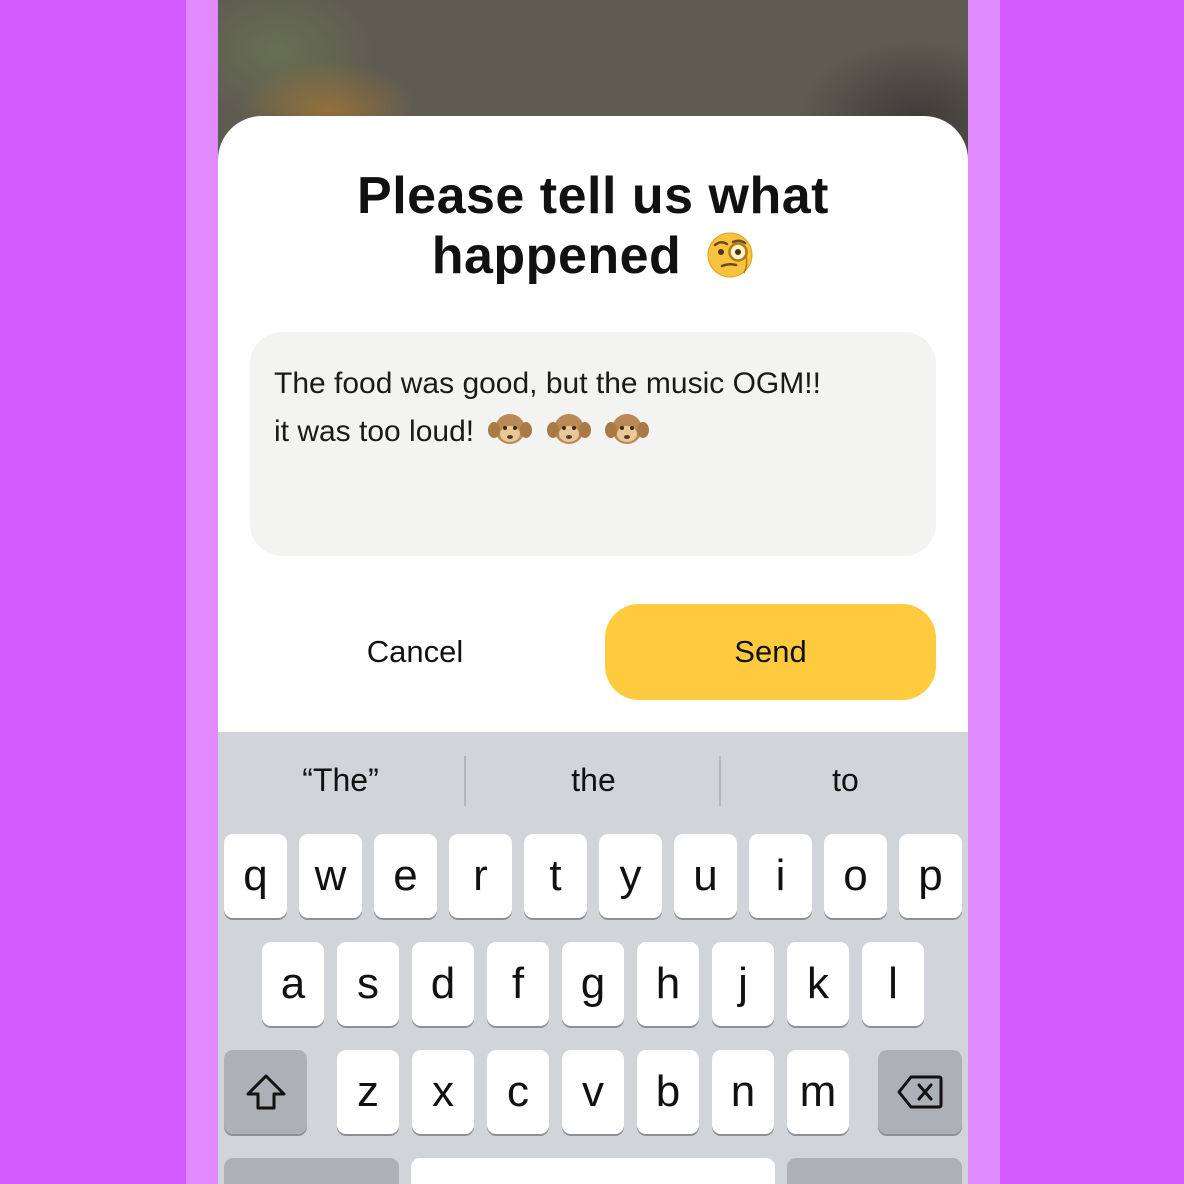 The width and height of the screenshot is (1184, 1184). What do you see at coordinates (630, 876) in the screenshot?
I see `key-y: y` at bounding box center [630, 876].